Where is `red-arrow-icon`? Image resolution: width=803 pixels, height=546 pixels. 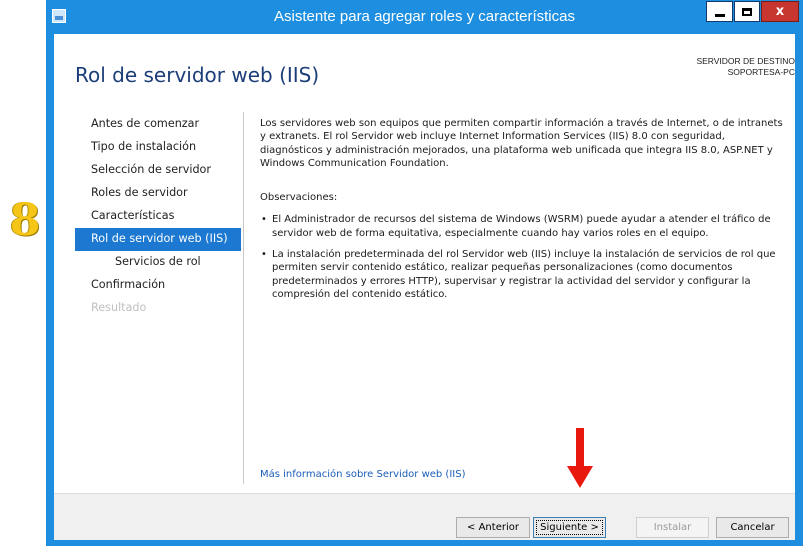
red-arrow-icon is located at coordinates (580, 458).